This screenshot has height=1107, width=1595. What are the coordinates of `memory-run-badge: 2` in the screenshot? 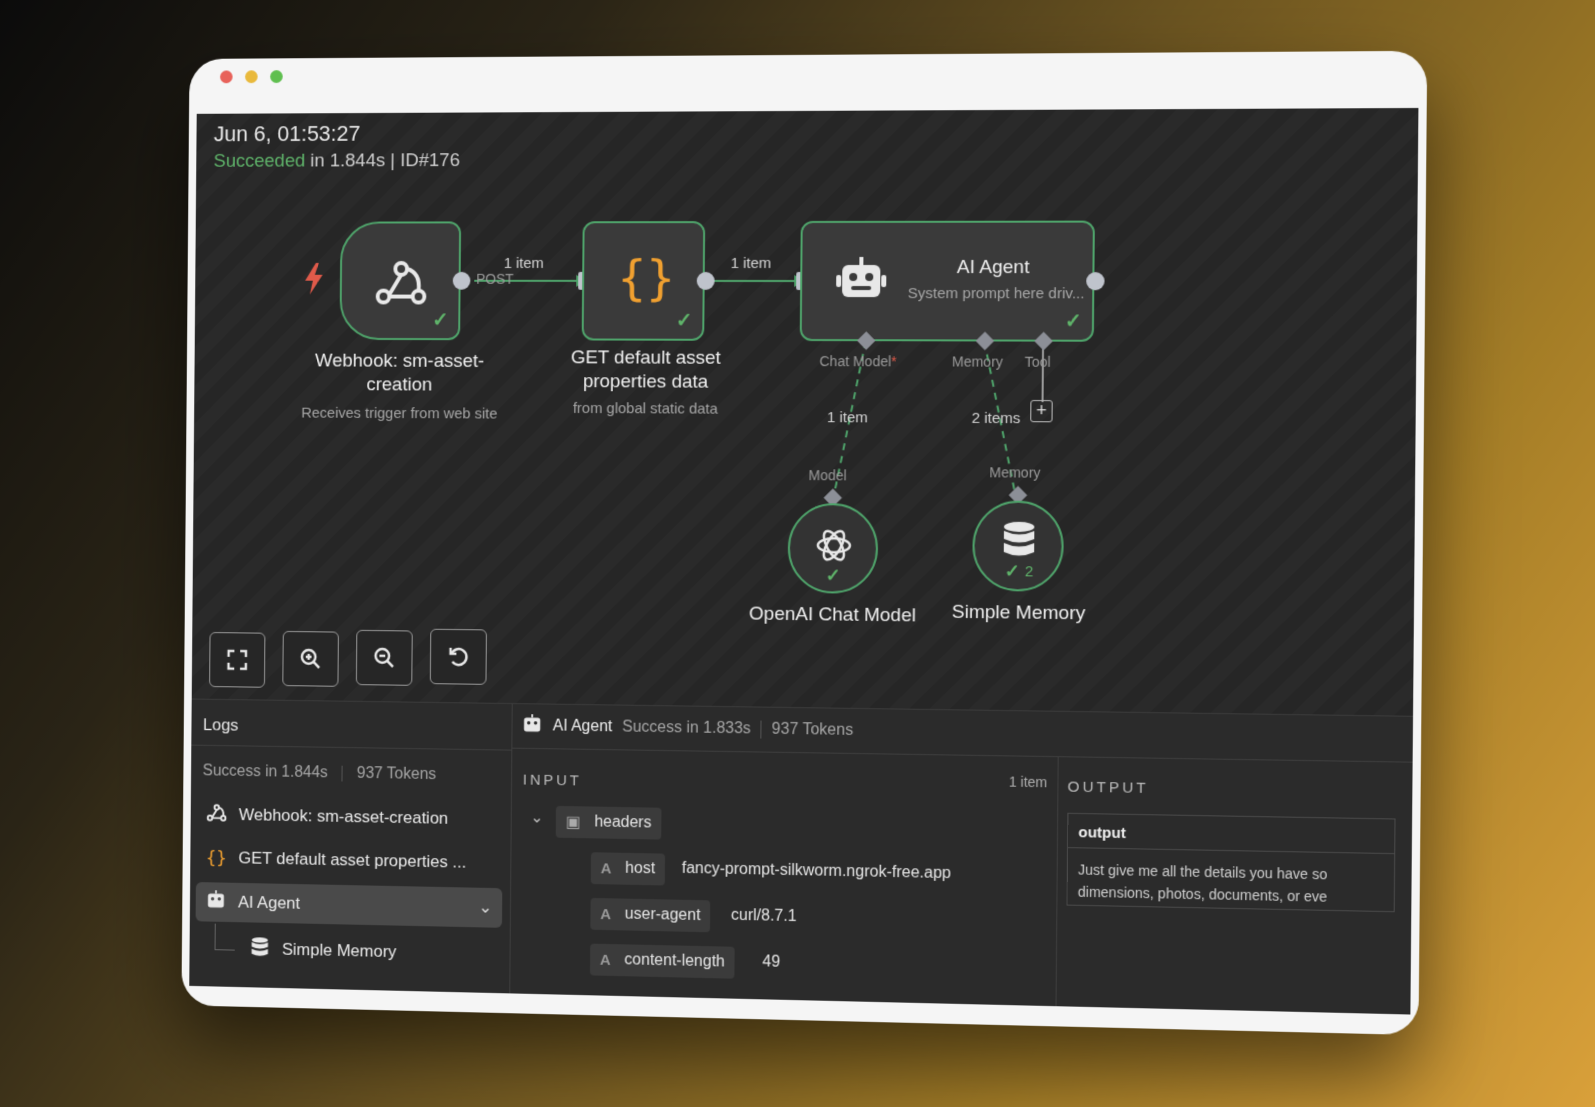 It's located at (1029, 572).